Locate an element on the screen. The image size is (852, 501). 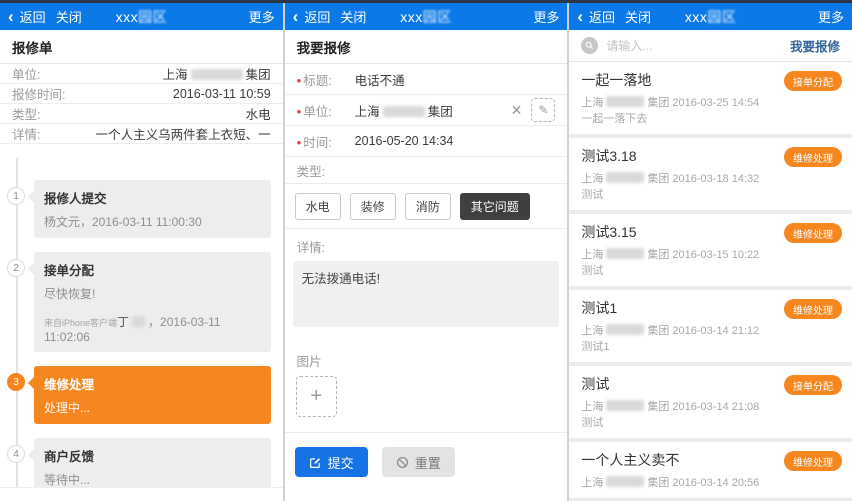
item-time: 2016-03-14 21:12 is located at coordinates (716, 331).